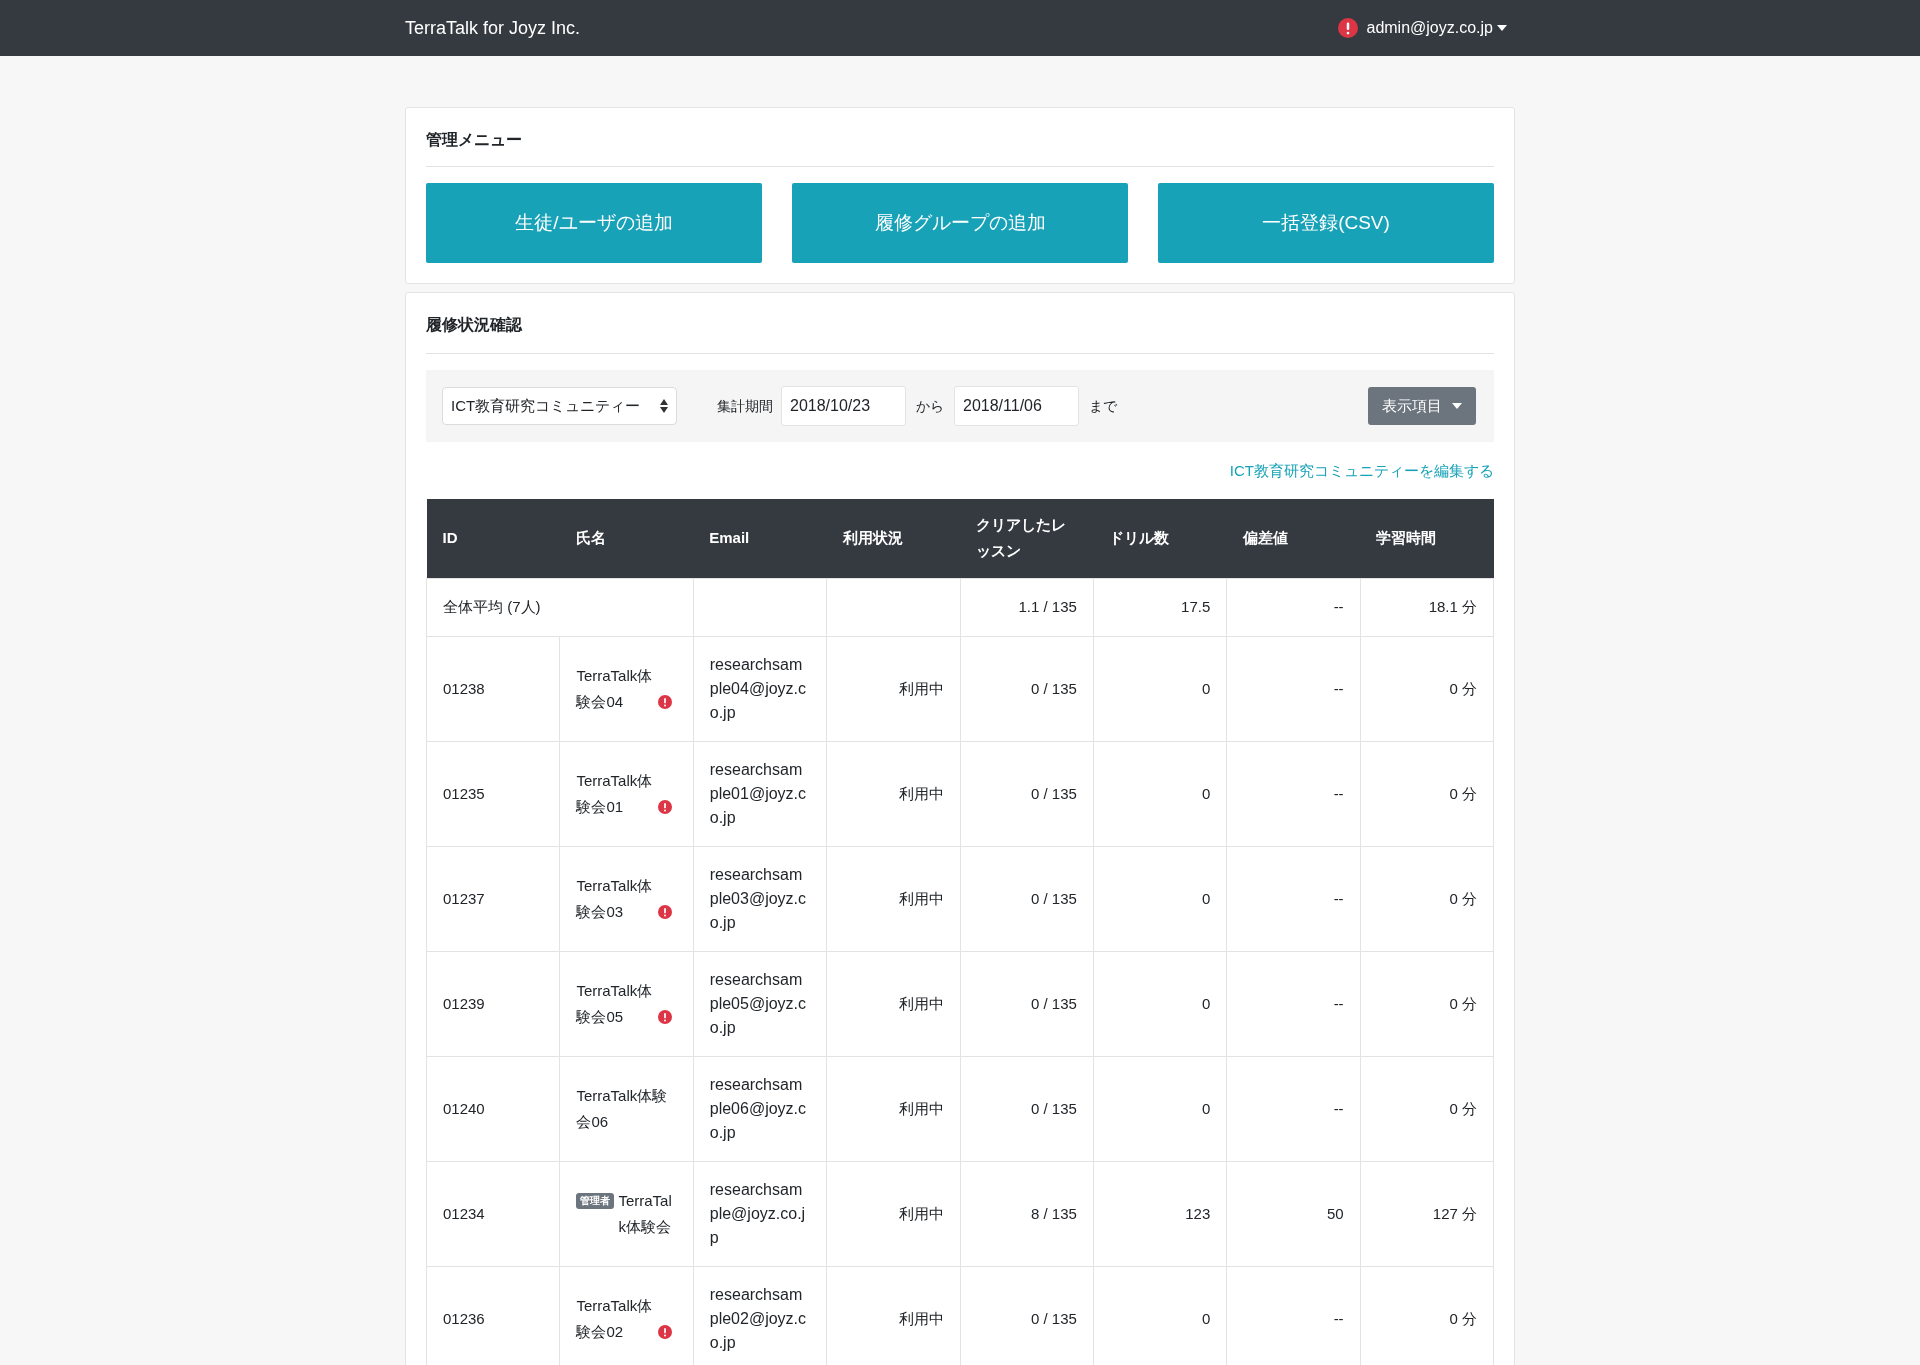  Describe the element at coordinates (1027, 538) in the screenshot. I see `column-header: クリアしたレッスン` at that location.